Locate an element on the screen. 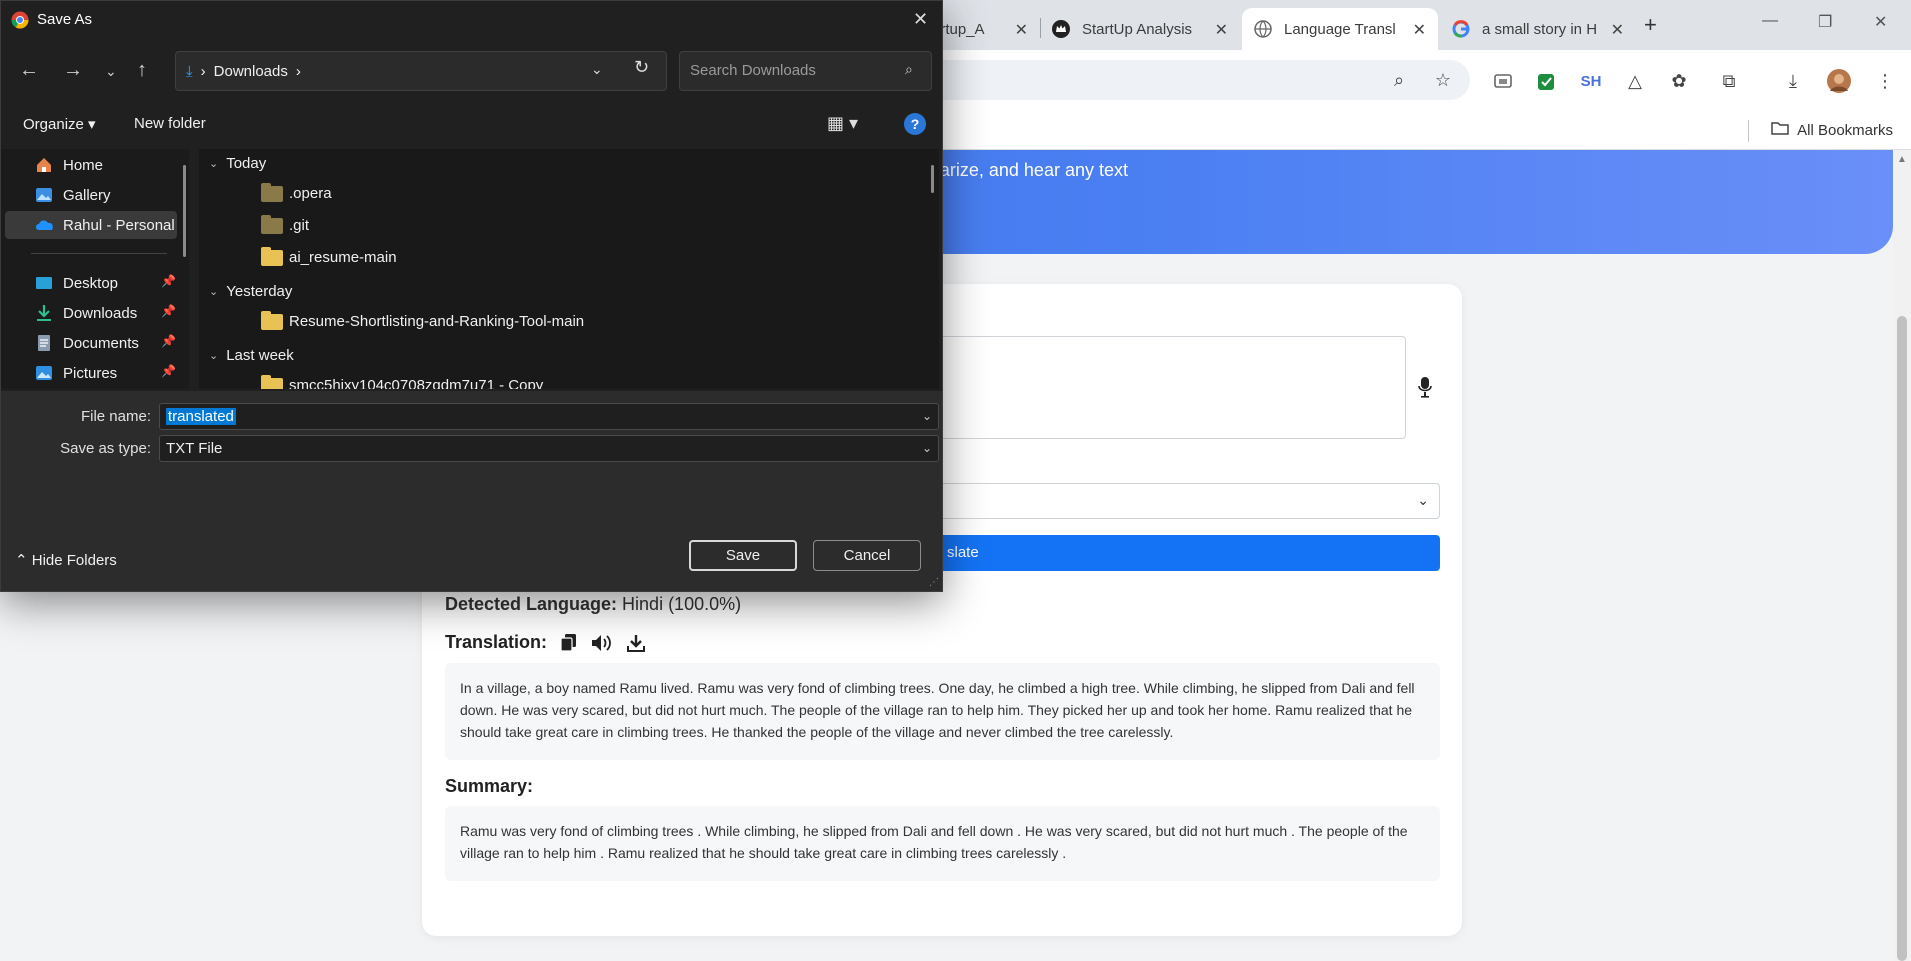 The width and height of the screenshot is (1911, 961). sidebar-item-pictures: Pictures 📌 is located at coordinates (91, 373).